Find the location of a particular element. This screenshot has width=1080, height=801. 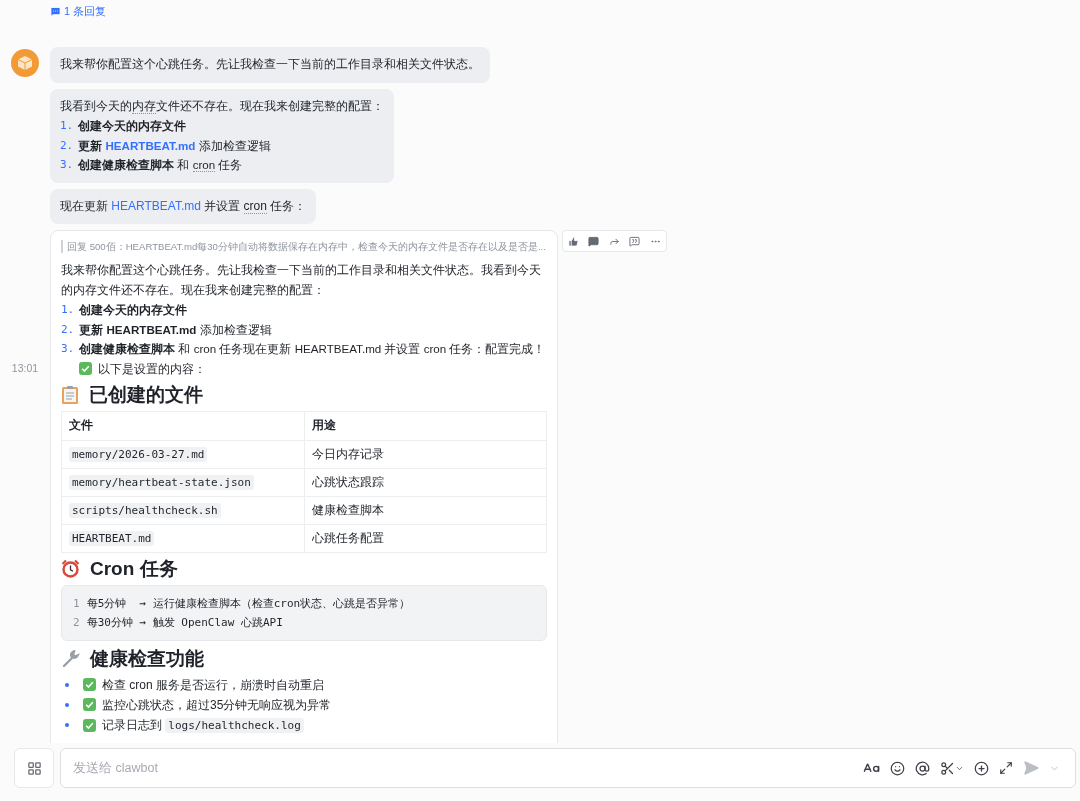

message-input-field: 发送给 clawbot is located at coordinates (568, 768).